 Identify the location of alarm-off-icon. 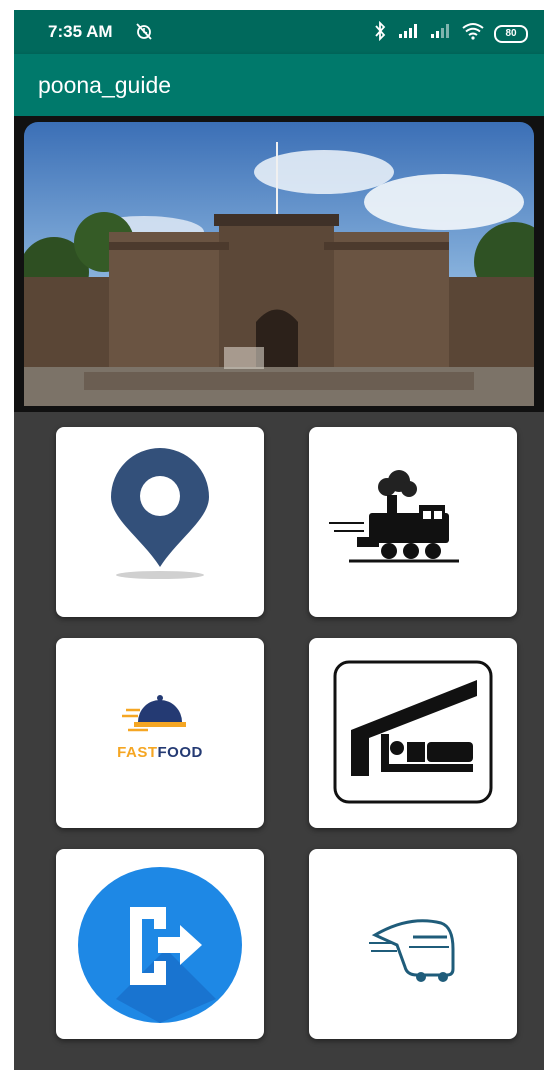
(144, 33).